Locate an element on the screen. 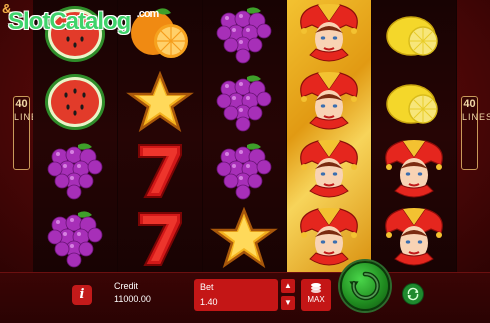 The width and height of the screenshot is (490, 323). arrow-down-icon: ▼ is located at coordinates (288, 302).